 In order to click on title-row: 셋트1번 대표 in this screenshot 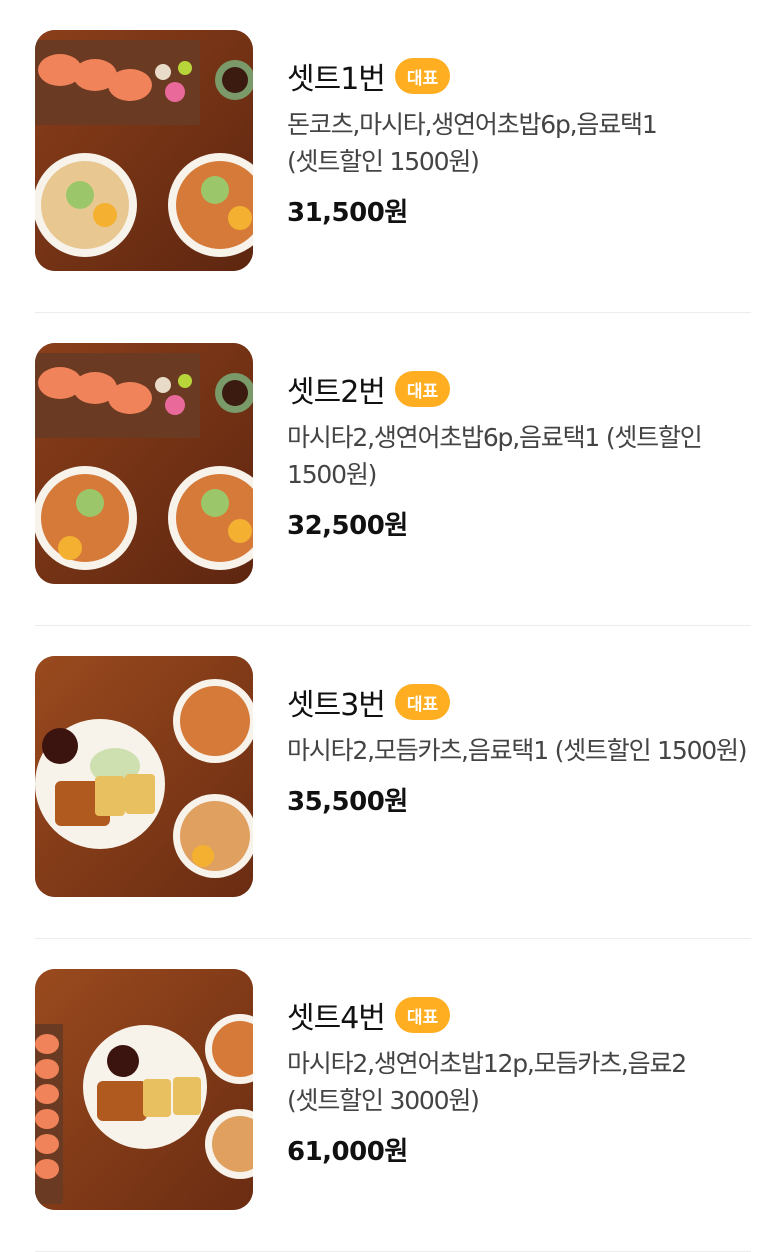, I will do `click(519, 76)`.